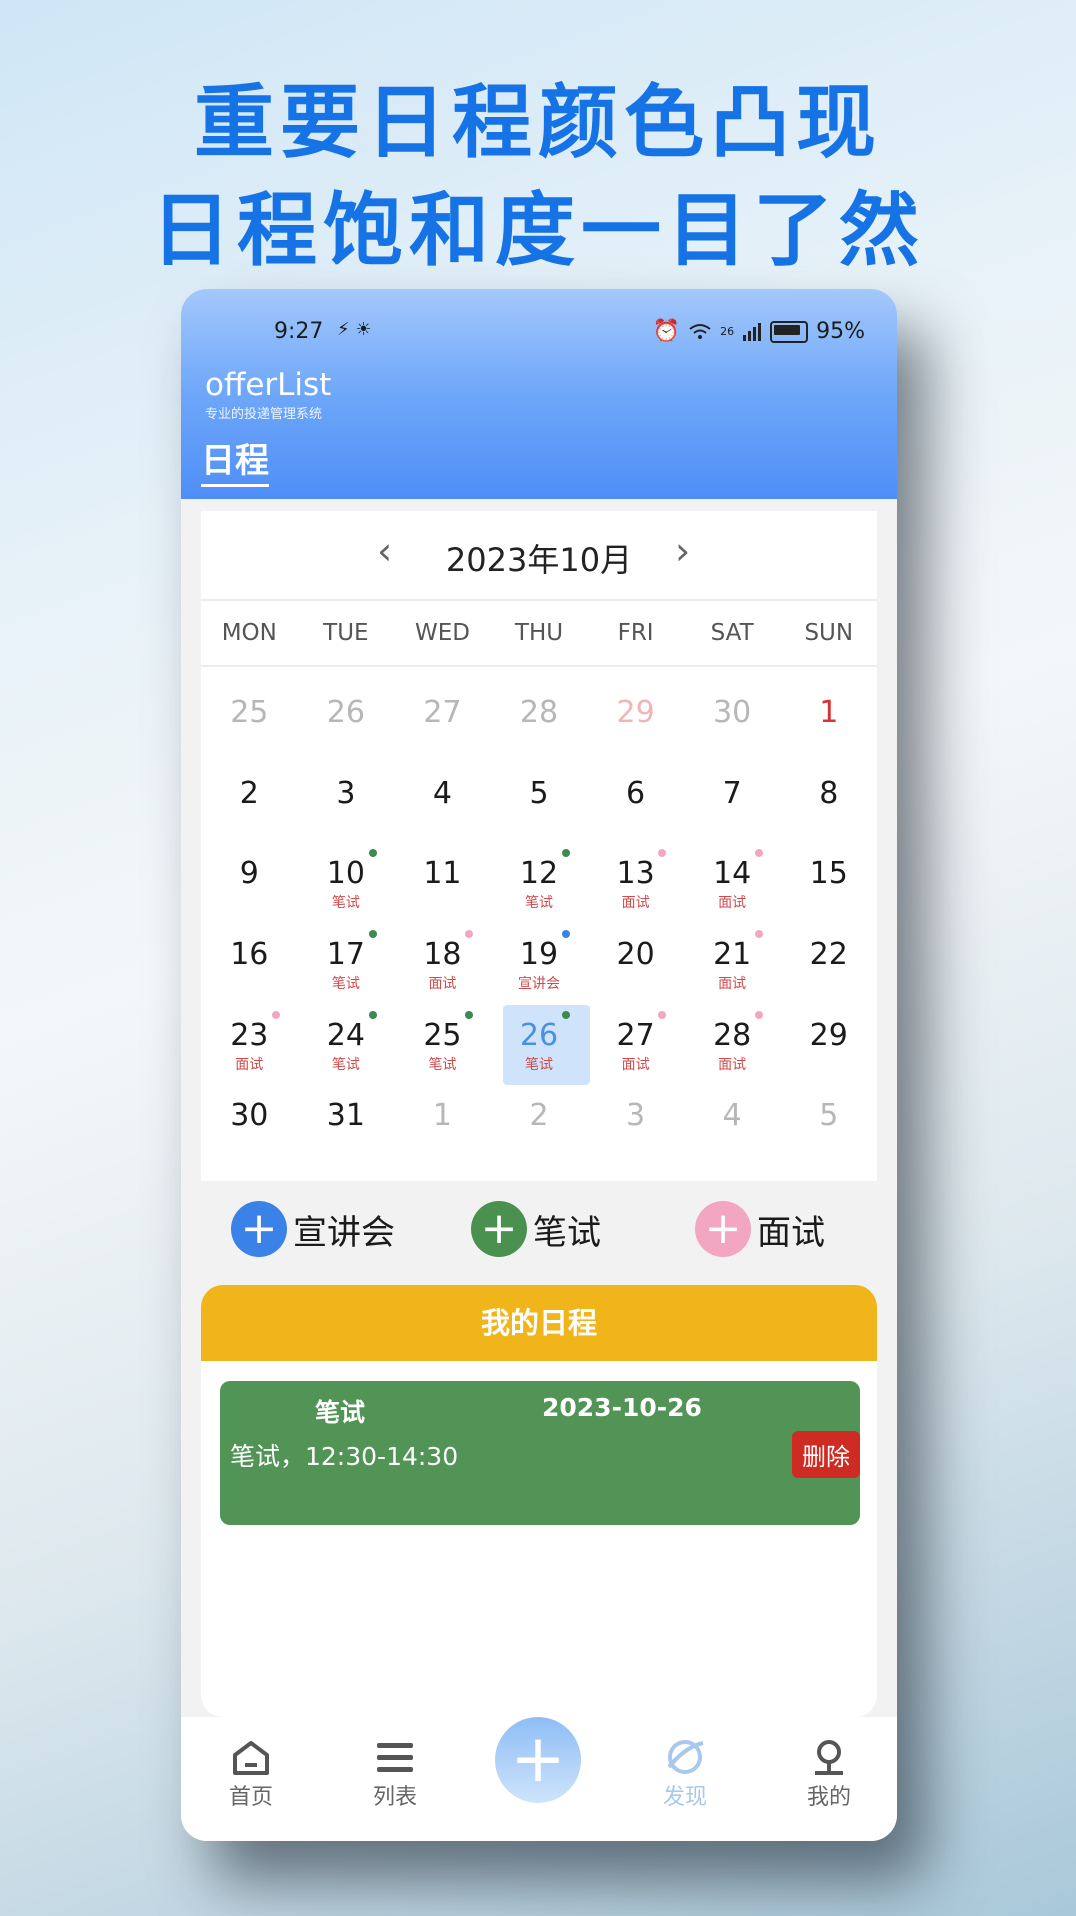  Describe the element at coordinates (249, 793) in the screenshot. I see `day-number: 2` at that location.